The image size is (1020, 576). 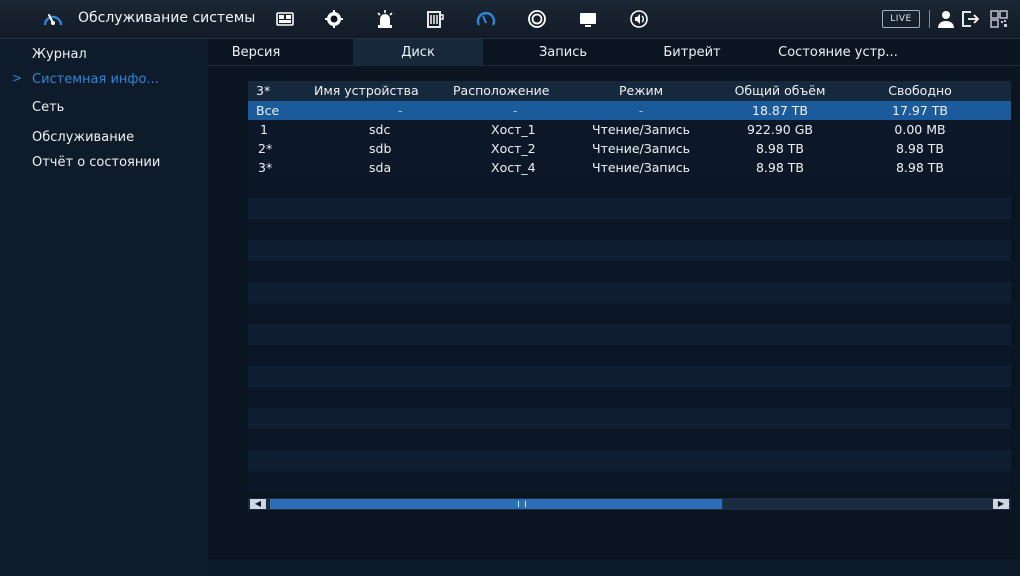 What do you see at coordinates (1001, 504) in the screenshot?
I see `scroll-right-icon: ▶` at bounding box center [1001, 504].